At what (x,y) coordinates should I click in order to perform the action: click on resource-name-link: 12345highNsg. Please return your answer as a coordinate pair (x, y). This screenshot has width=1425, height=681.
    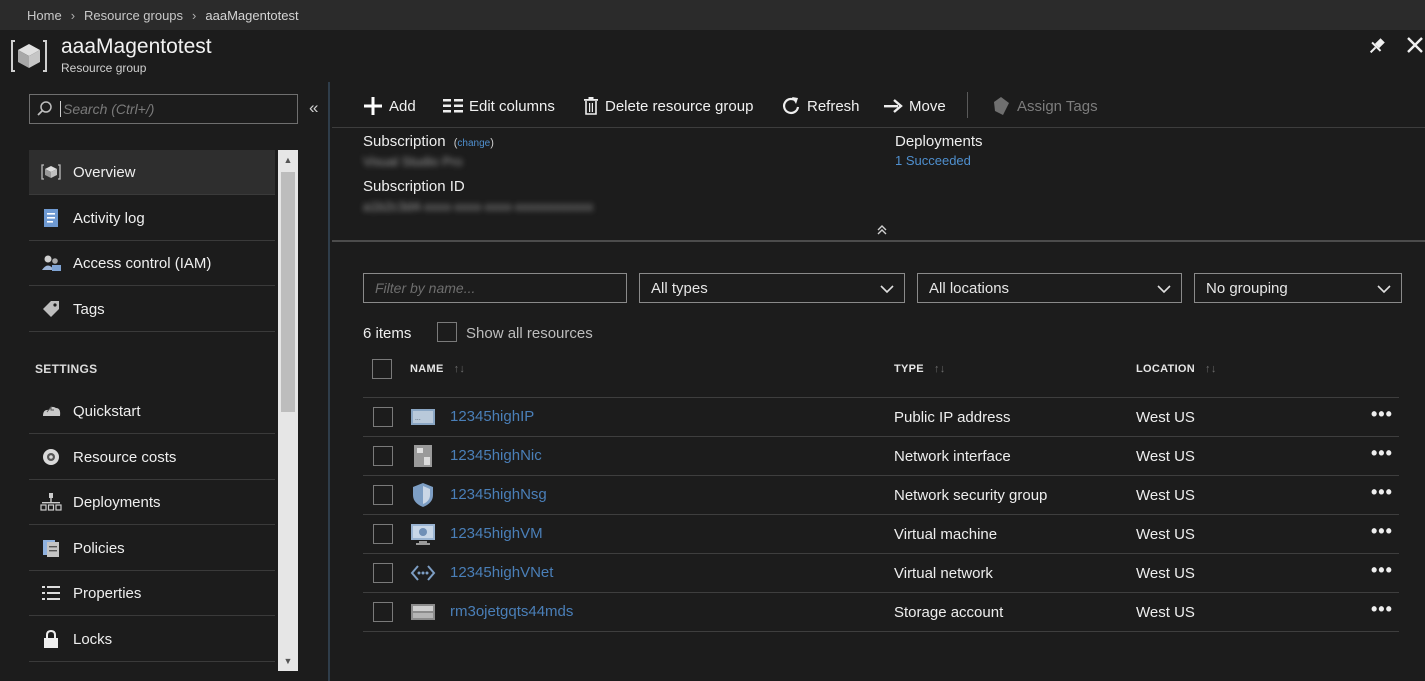
    Looking at the image, I should click on (498, 494).